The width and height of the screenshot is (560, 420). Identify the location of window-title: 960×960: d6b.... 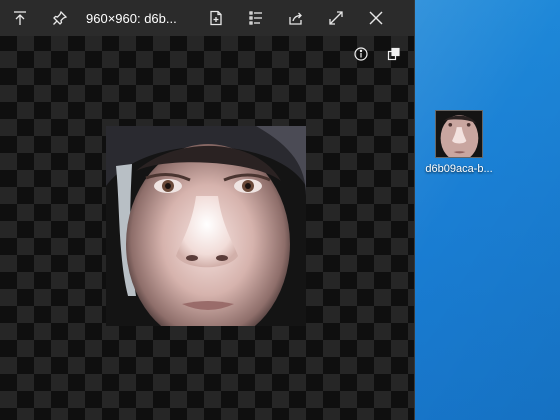
(131, 18).